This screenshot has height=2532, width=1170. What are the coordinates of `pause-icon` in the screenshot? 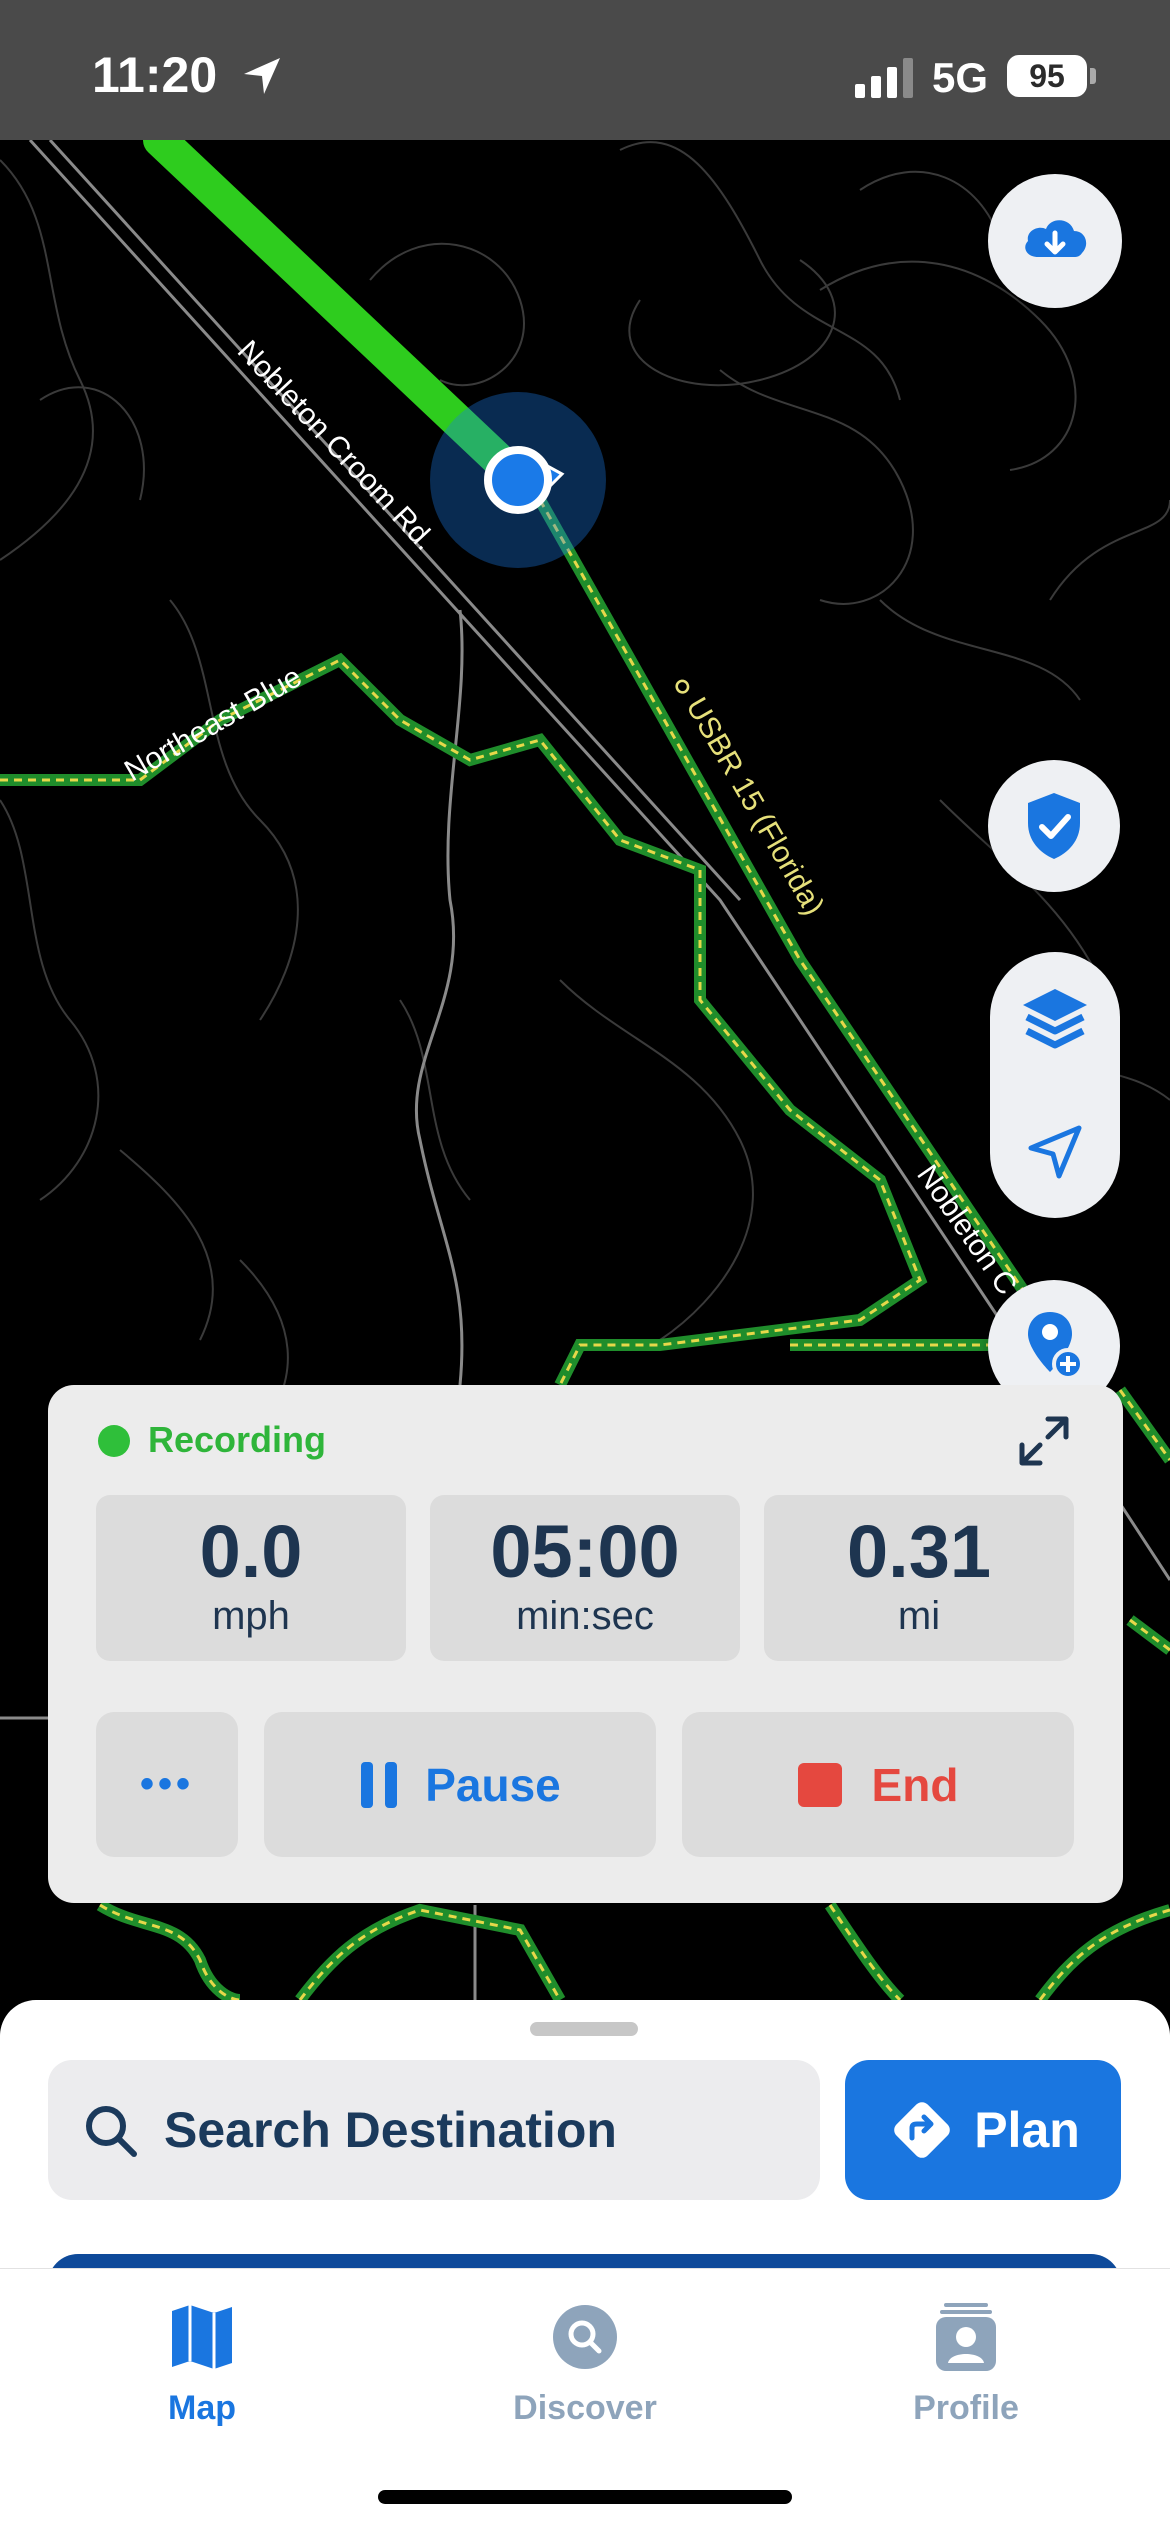 It's located at (379, 1784).